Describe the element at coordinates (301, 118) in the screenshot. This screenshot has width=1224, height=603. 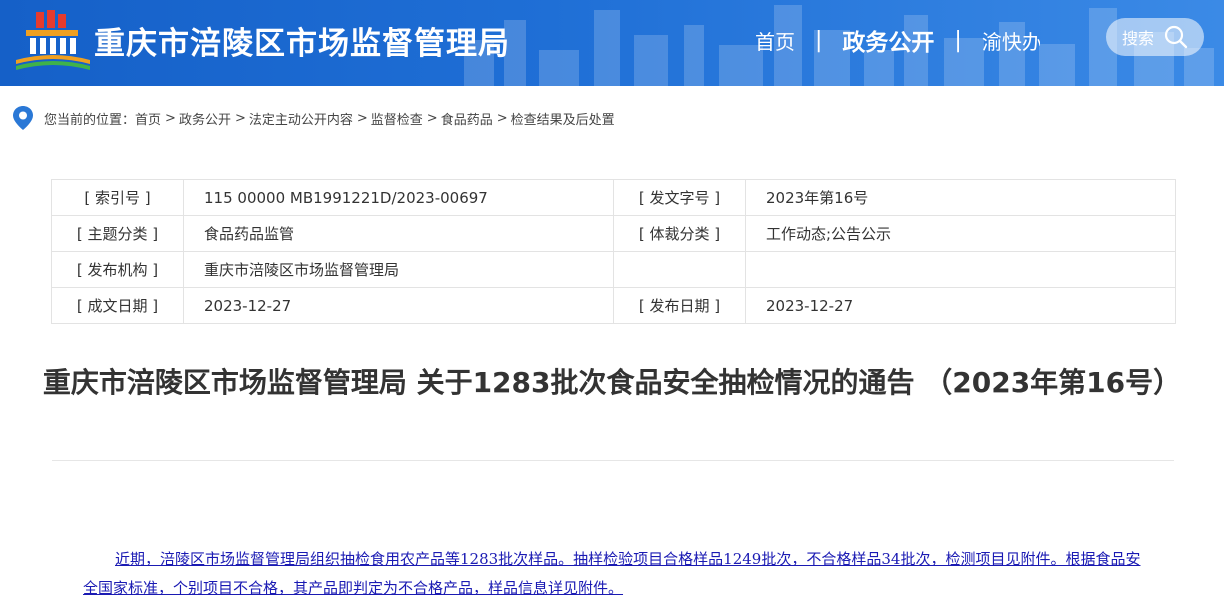
I see `breadcrumb-item: 法定主动公开内容` at that location.